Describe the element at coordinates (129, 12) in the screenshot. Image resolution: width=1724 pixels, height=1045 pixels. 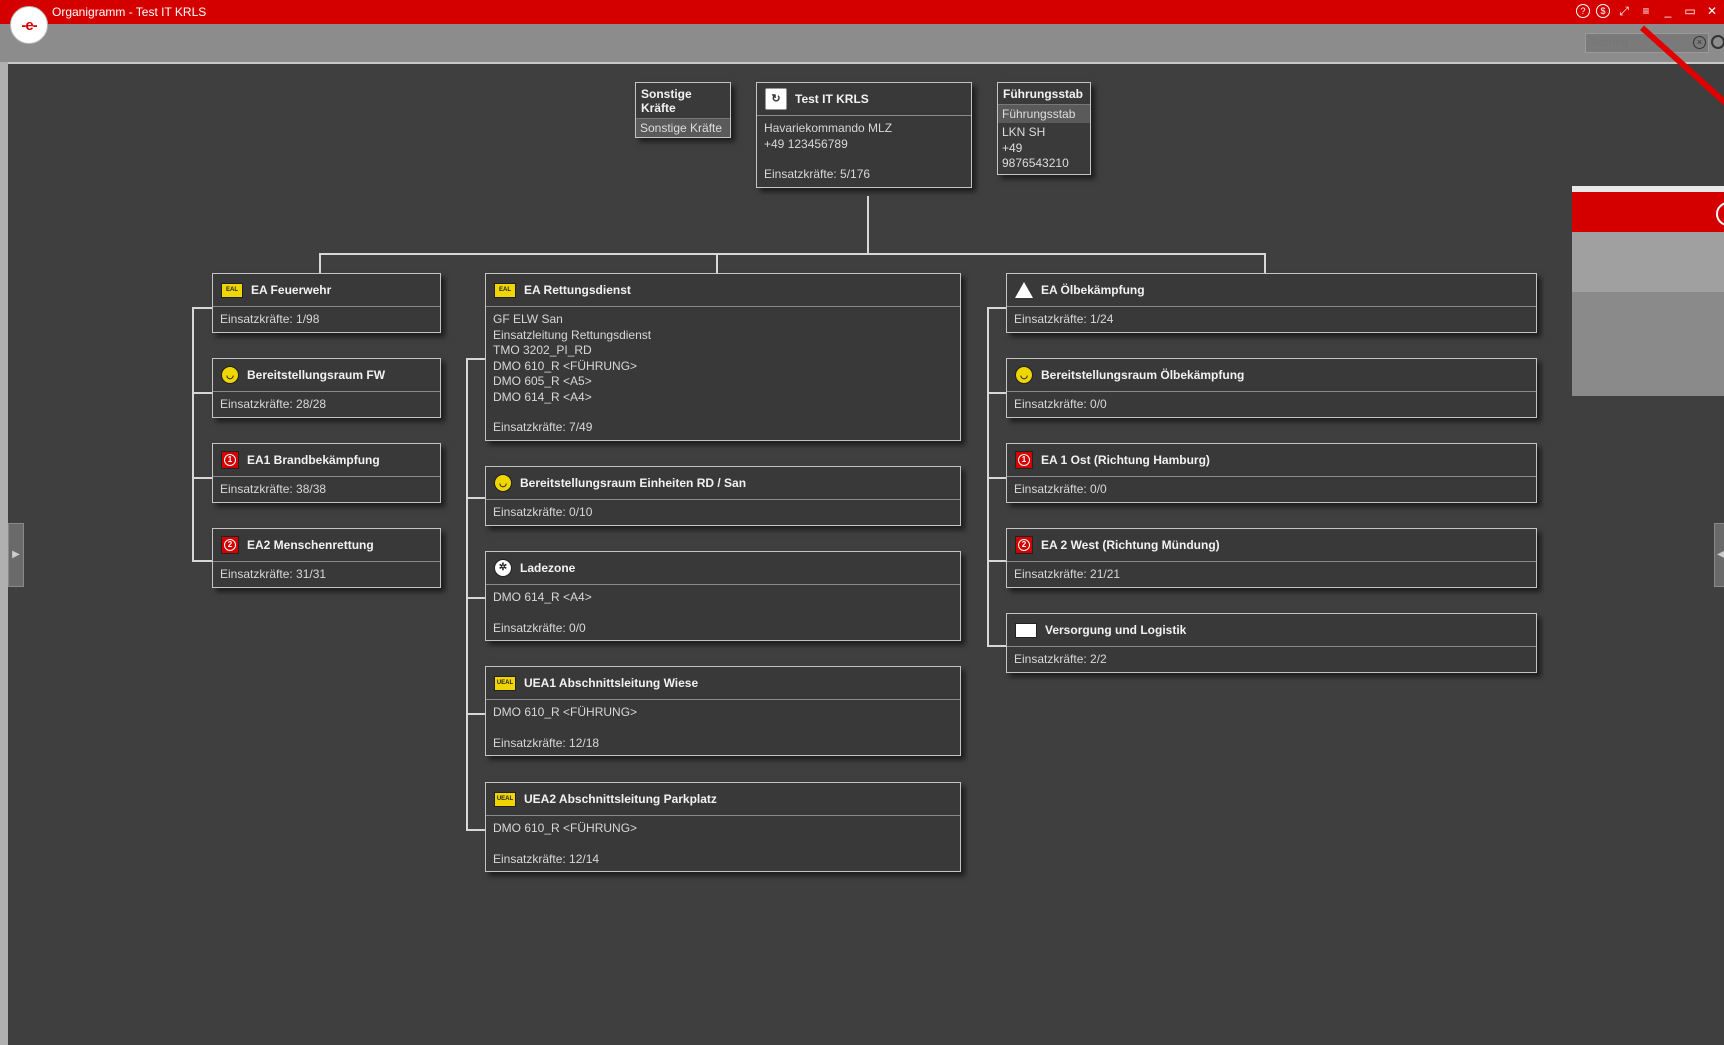
I see `window-title: Organigramm - Test IT KRLS` at that location.